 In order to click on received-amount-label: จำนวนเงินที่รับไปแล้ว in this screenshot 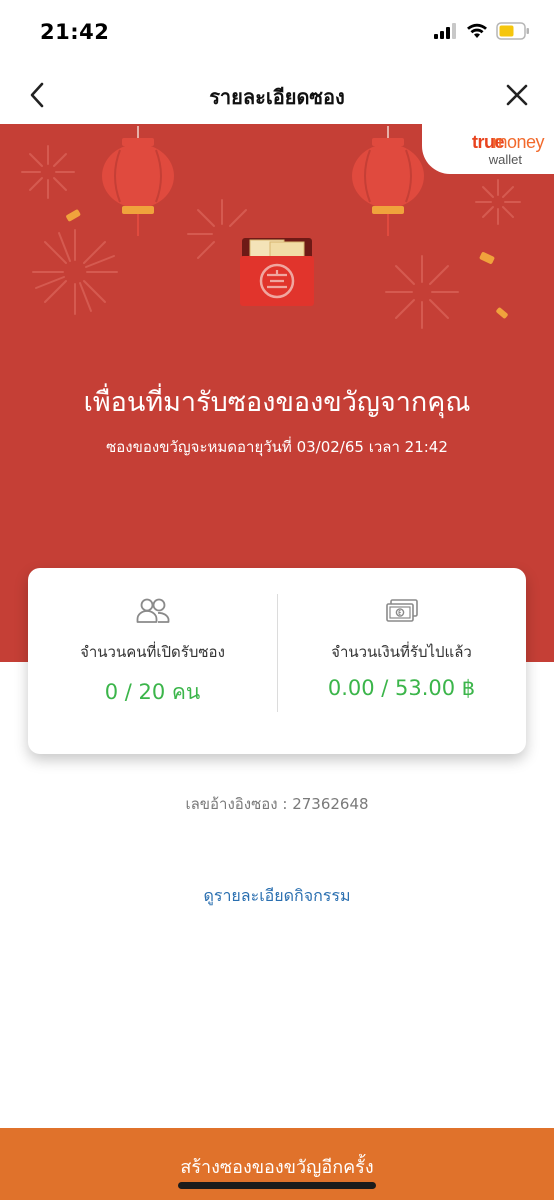, I will do `click(401, 652)`.